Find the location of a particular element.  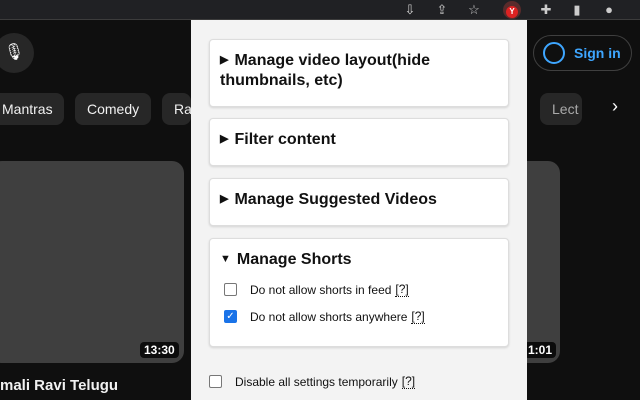

duration-badge: 13:30 is located at coordinates (159, 350).